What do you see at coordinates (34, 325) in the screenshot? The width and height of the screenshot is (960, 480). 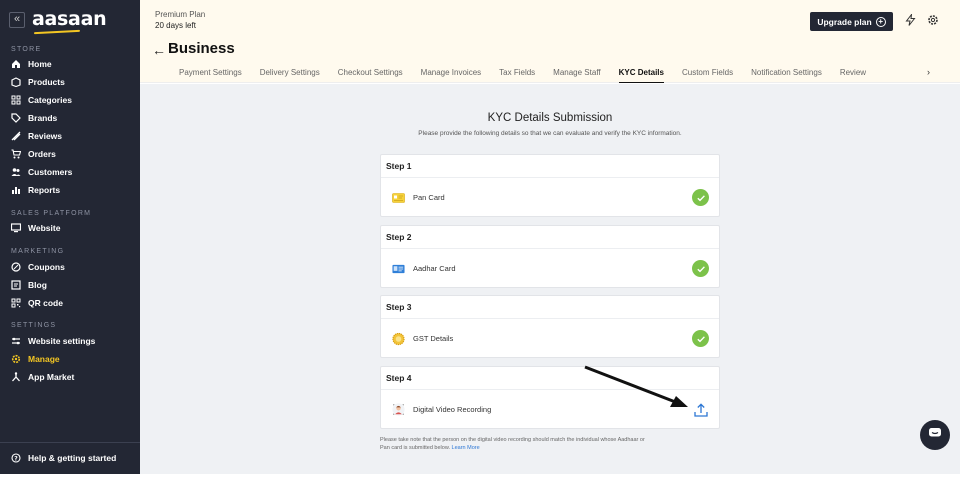 I see `section-label-settings: SETTINGS` at bounding box center [34, 325].